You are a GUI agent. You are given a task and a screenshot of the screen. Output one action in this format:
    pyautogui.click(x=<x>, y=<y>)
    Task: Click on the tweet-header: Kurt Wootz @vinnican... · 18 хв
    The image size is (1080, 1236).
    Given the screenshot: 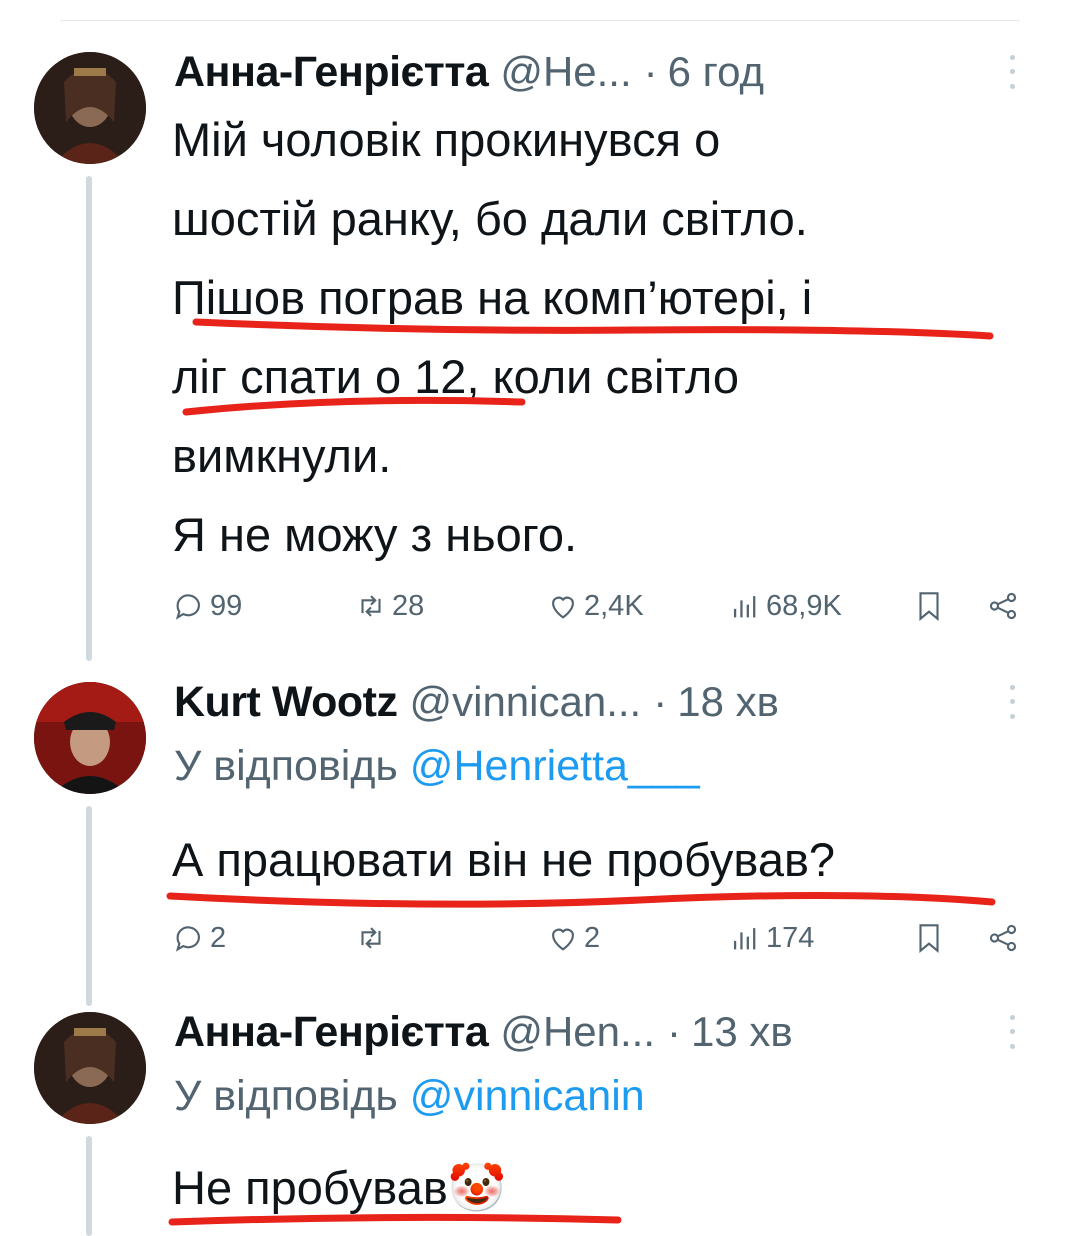 What is the action you would take?
    pyautogui.click(x=599, y=702)
    